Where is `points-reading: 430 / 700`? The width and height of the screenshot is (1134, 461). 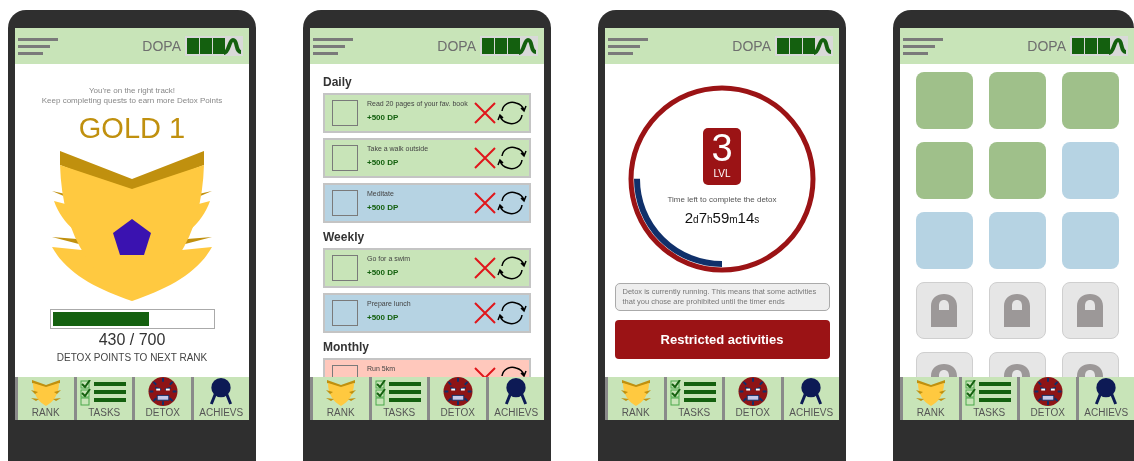 points-reading: 430 / 700 is located at coordinates (132, 340).